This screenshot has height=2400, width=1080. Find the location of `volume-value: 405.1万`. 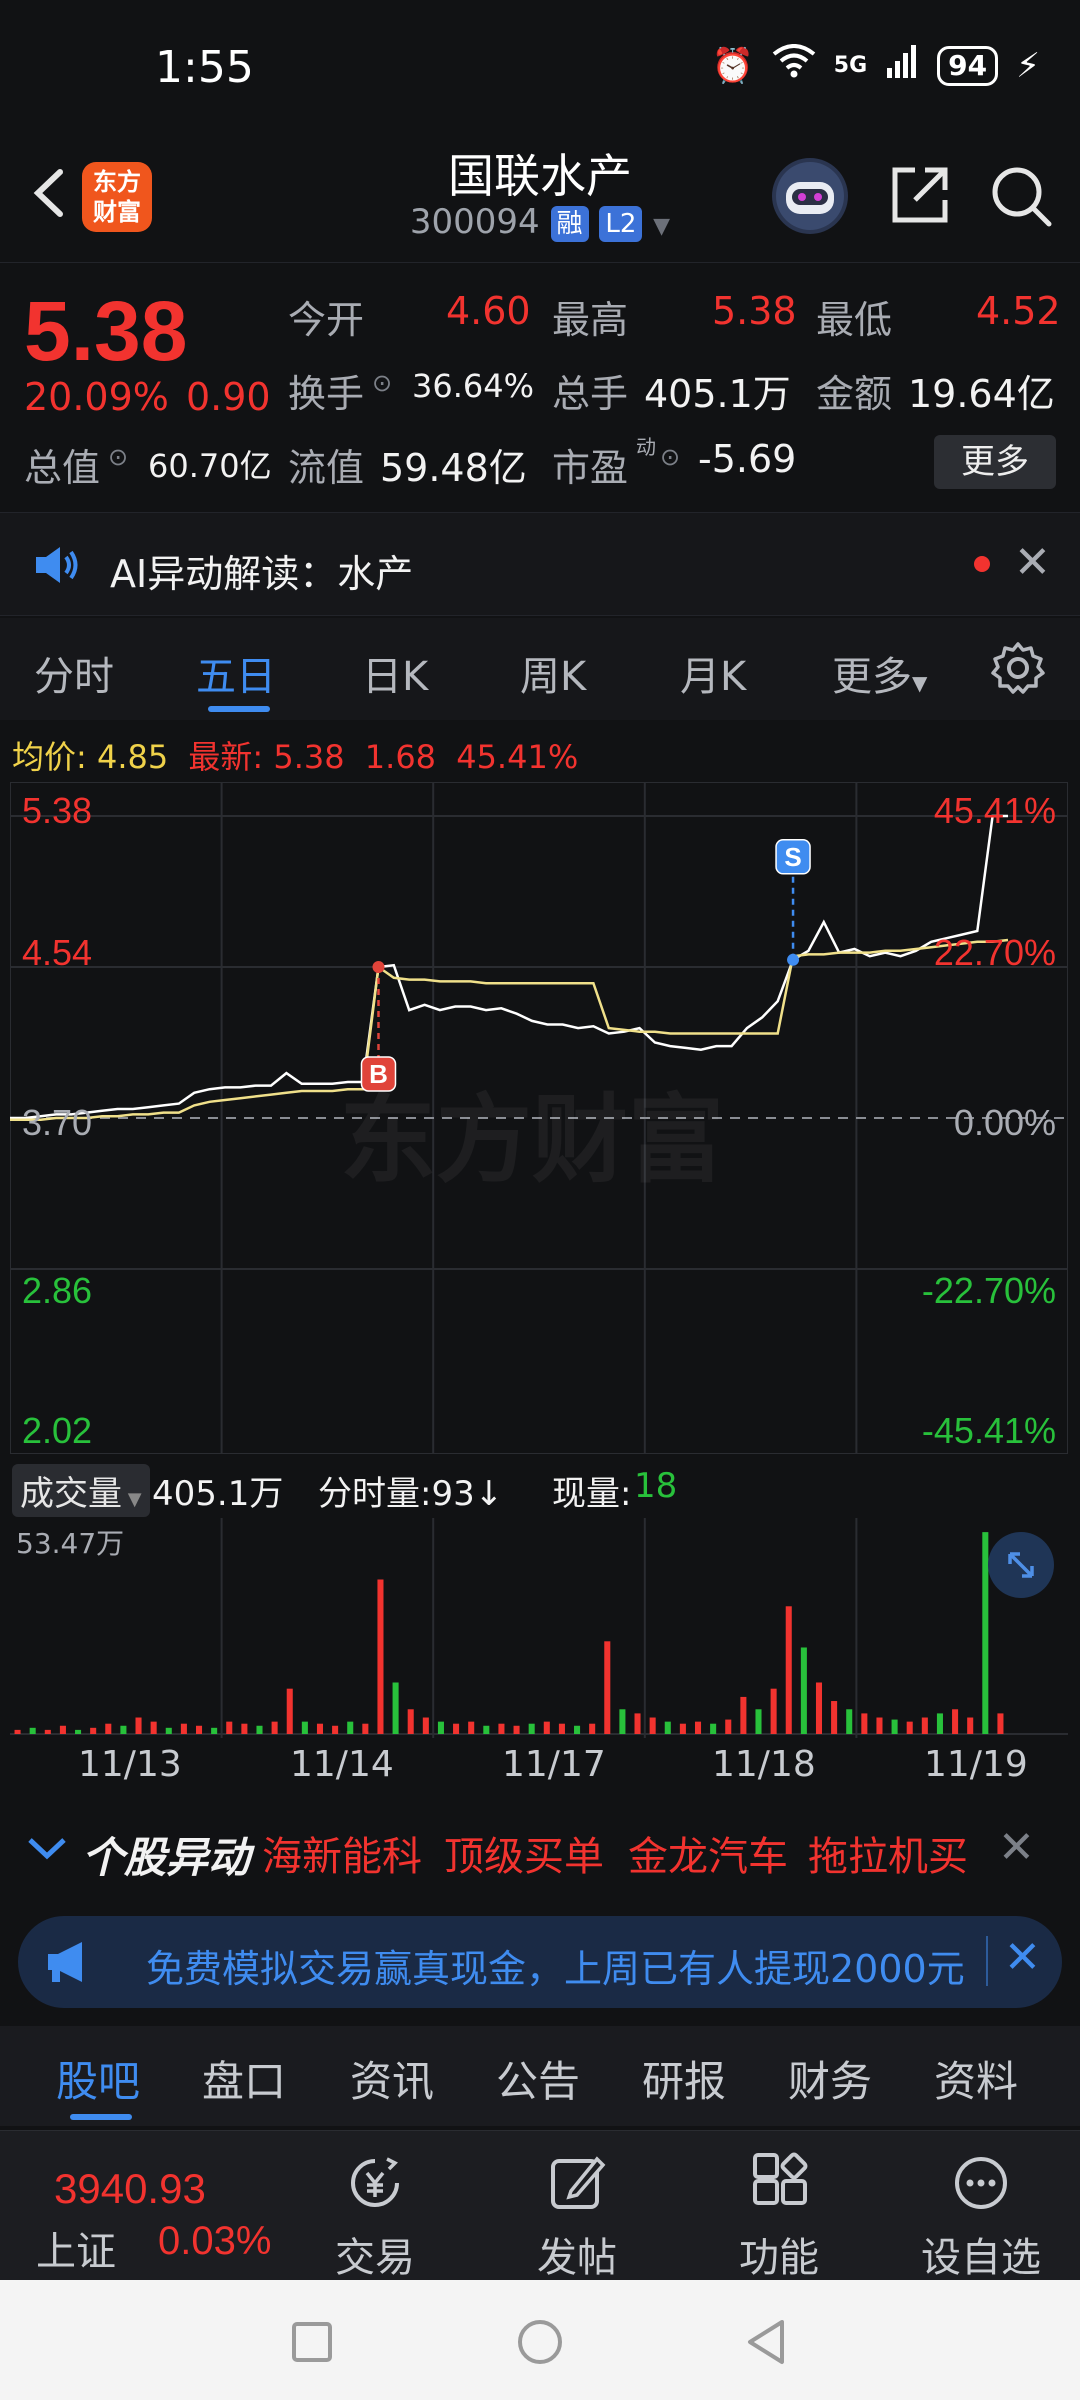

volume-value: 405.1万 is located at coordinates (717, 394).